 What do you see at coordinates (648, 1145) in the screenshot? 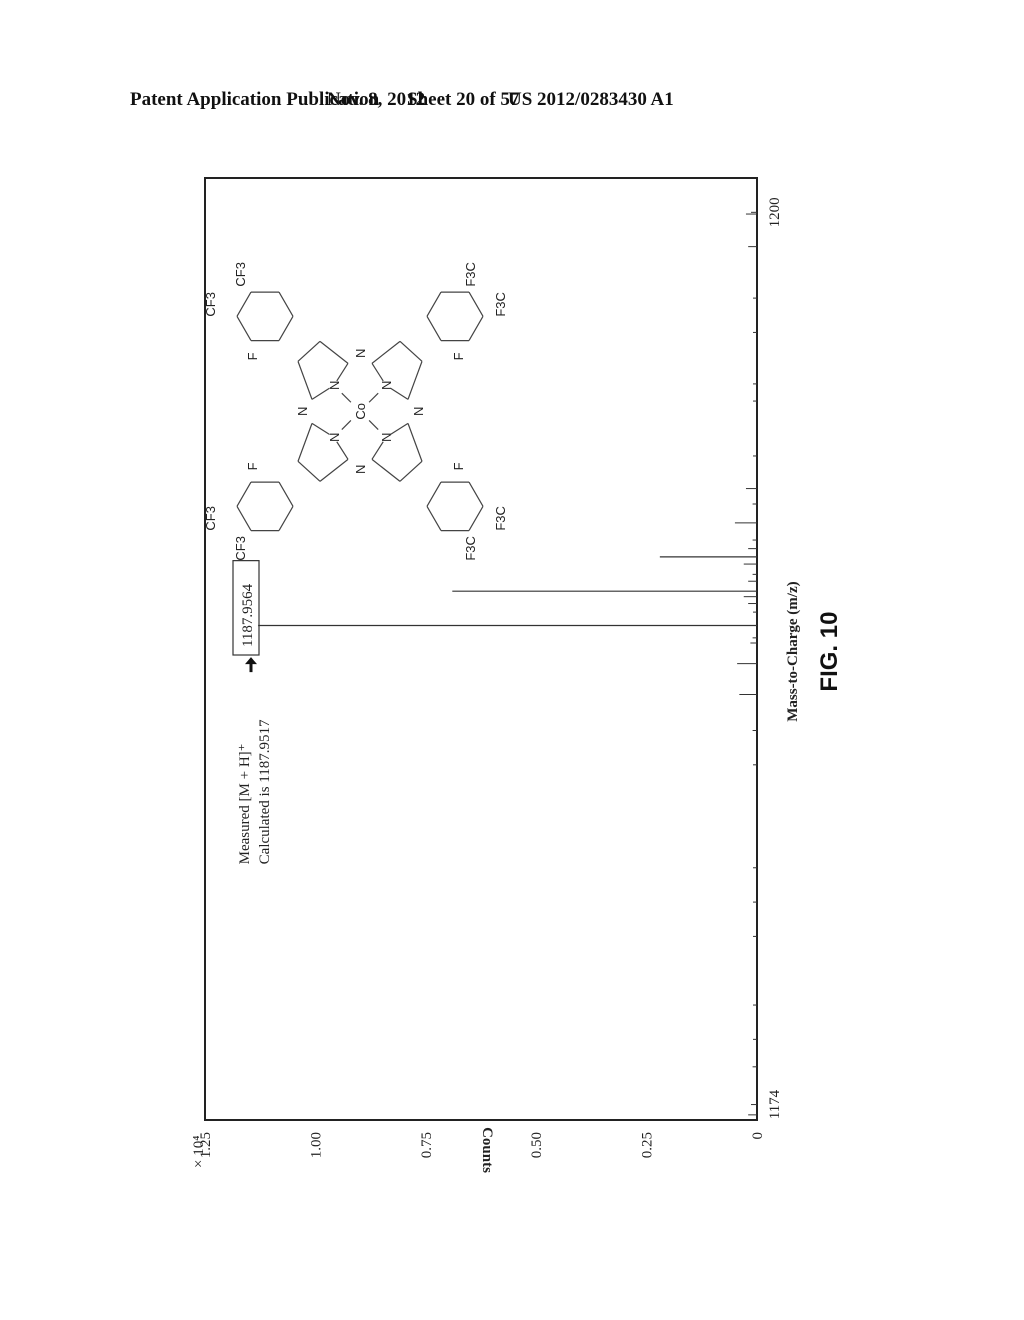
I see `y-tick-label-0_25: 0.25` at bounding box center [648, 1145].